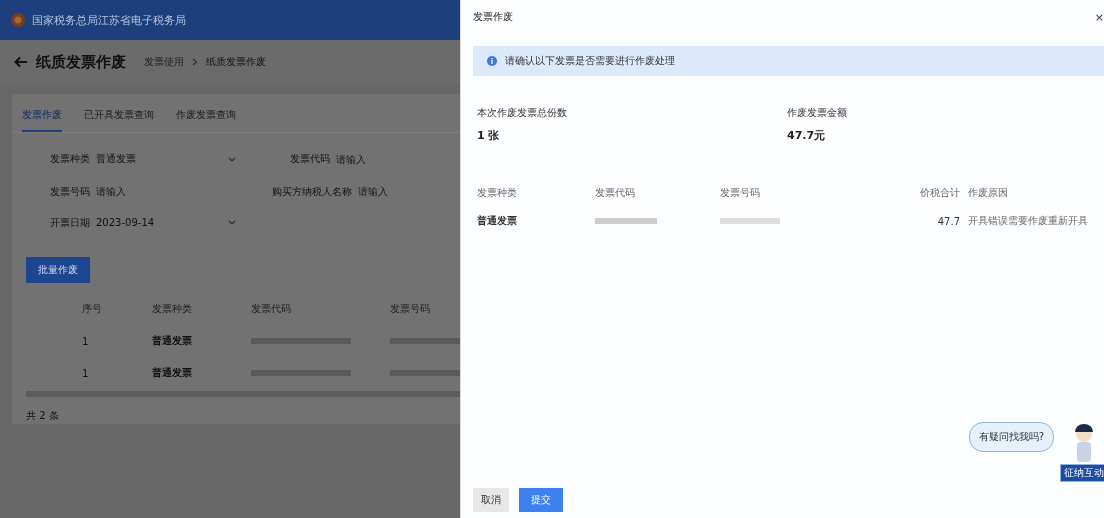 The height and width of the screenshot is (518, 1104). I want to click on close-button: ×, so click(1097, 17).